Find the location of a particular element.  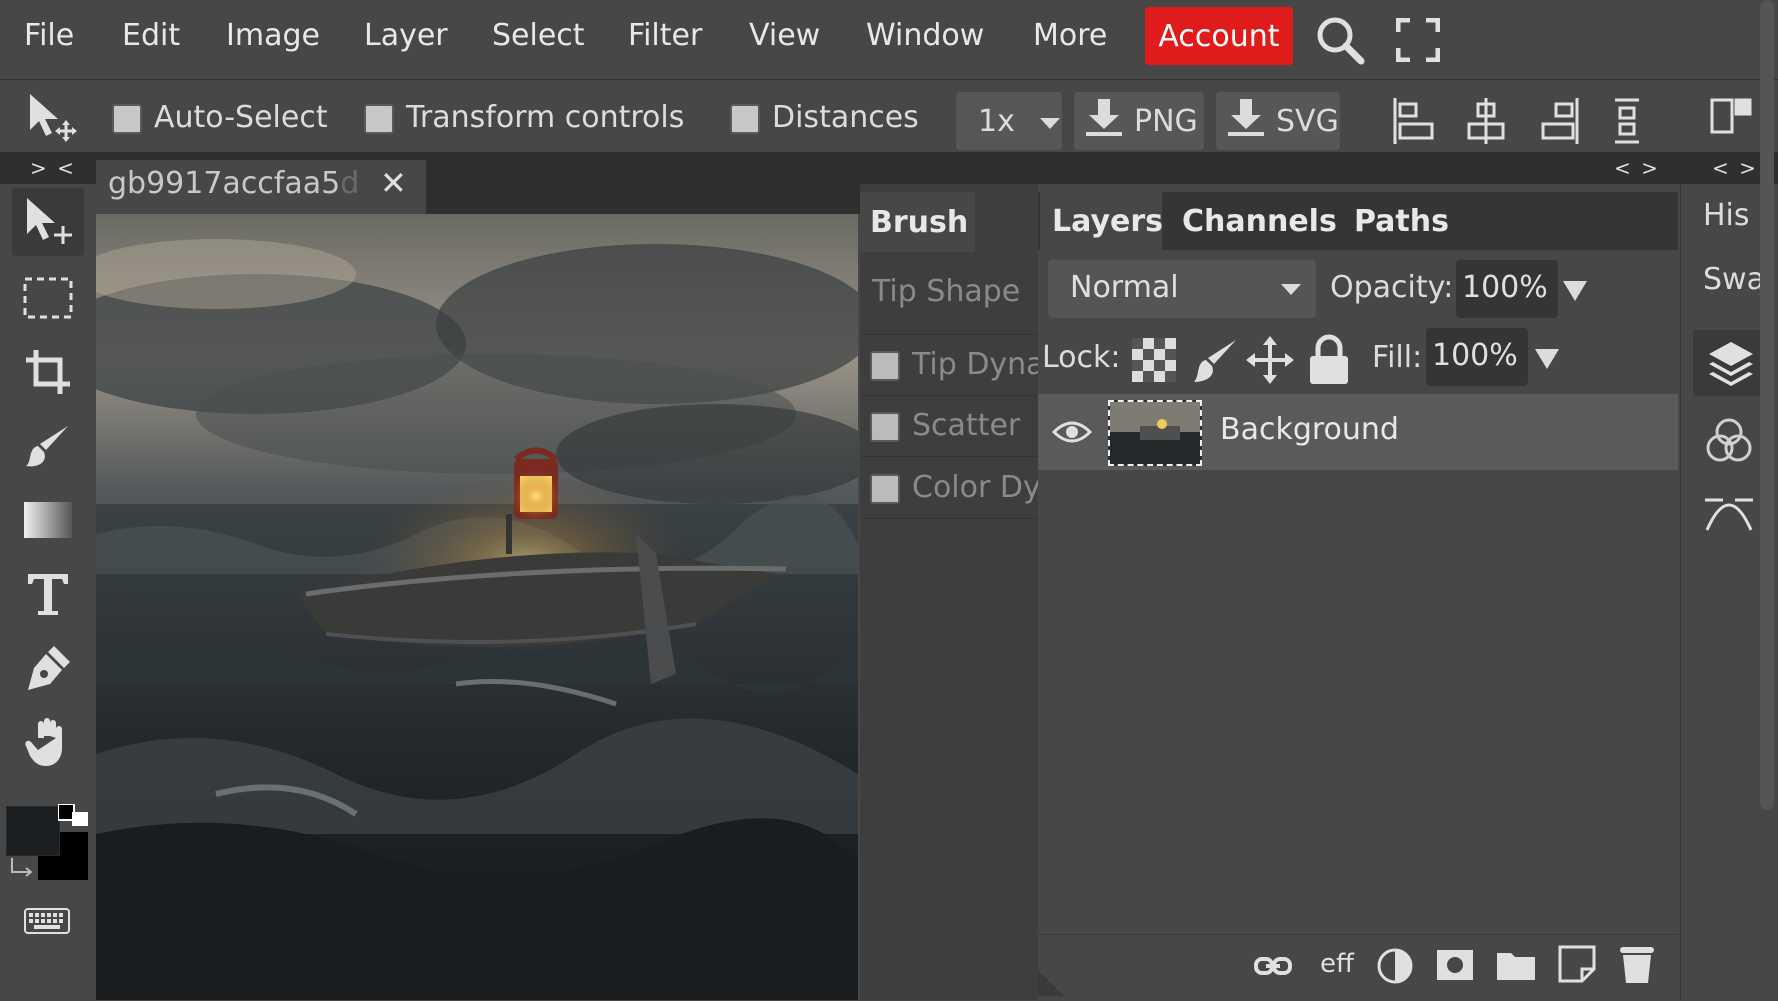

foreground-color-swatch-front is located at coordinates (33, 831).